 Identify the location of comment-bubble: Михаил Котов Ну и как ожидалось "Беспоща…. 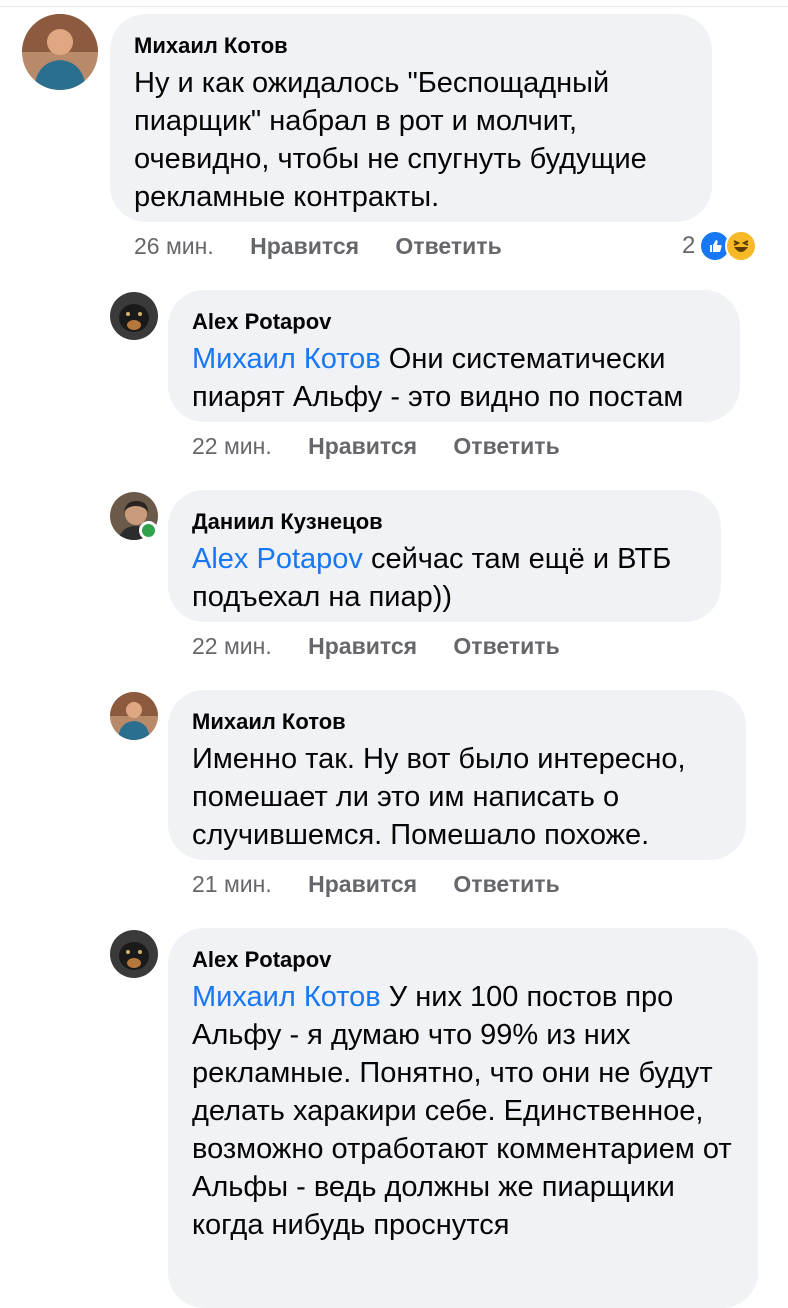
(411, 118).